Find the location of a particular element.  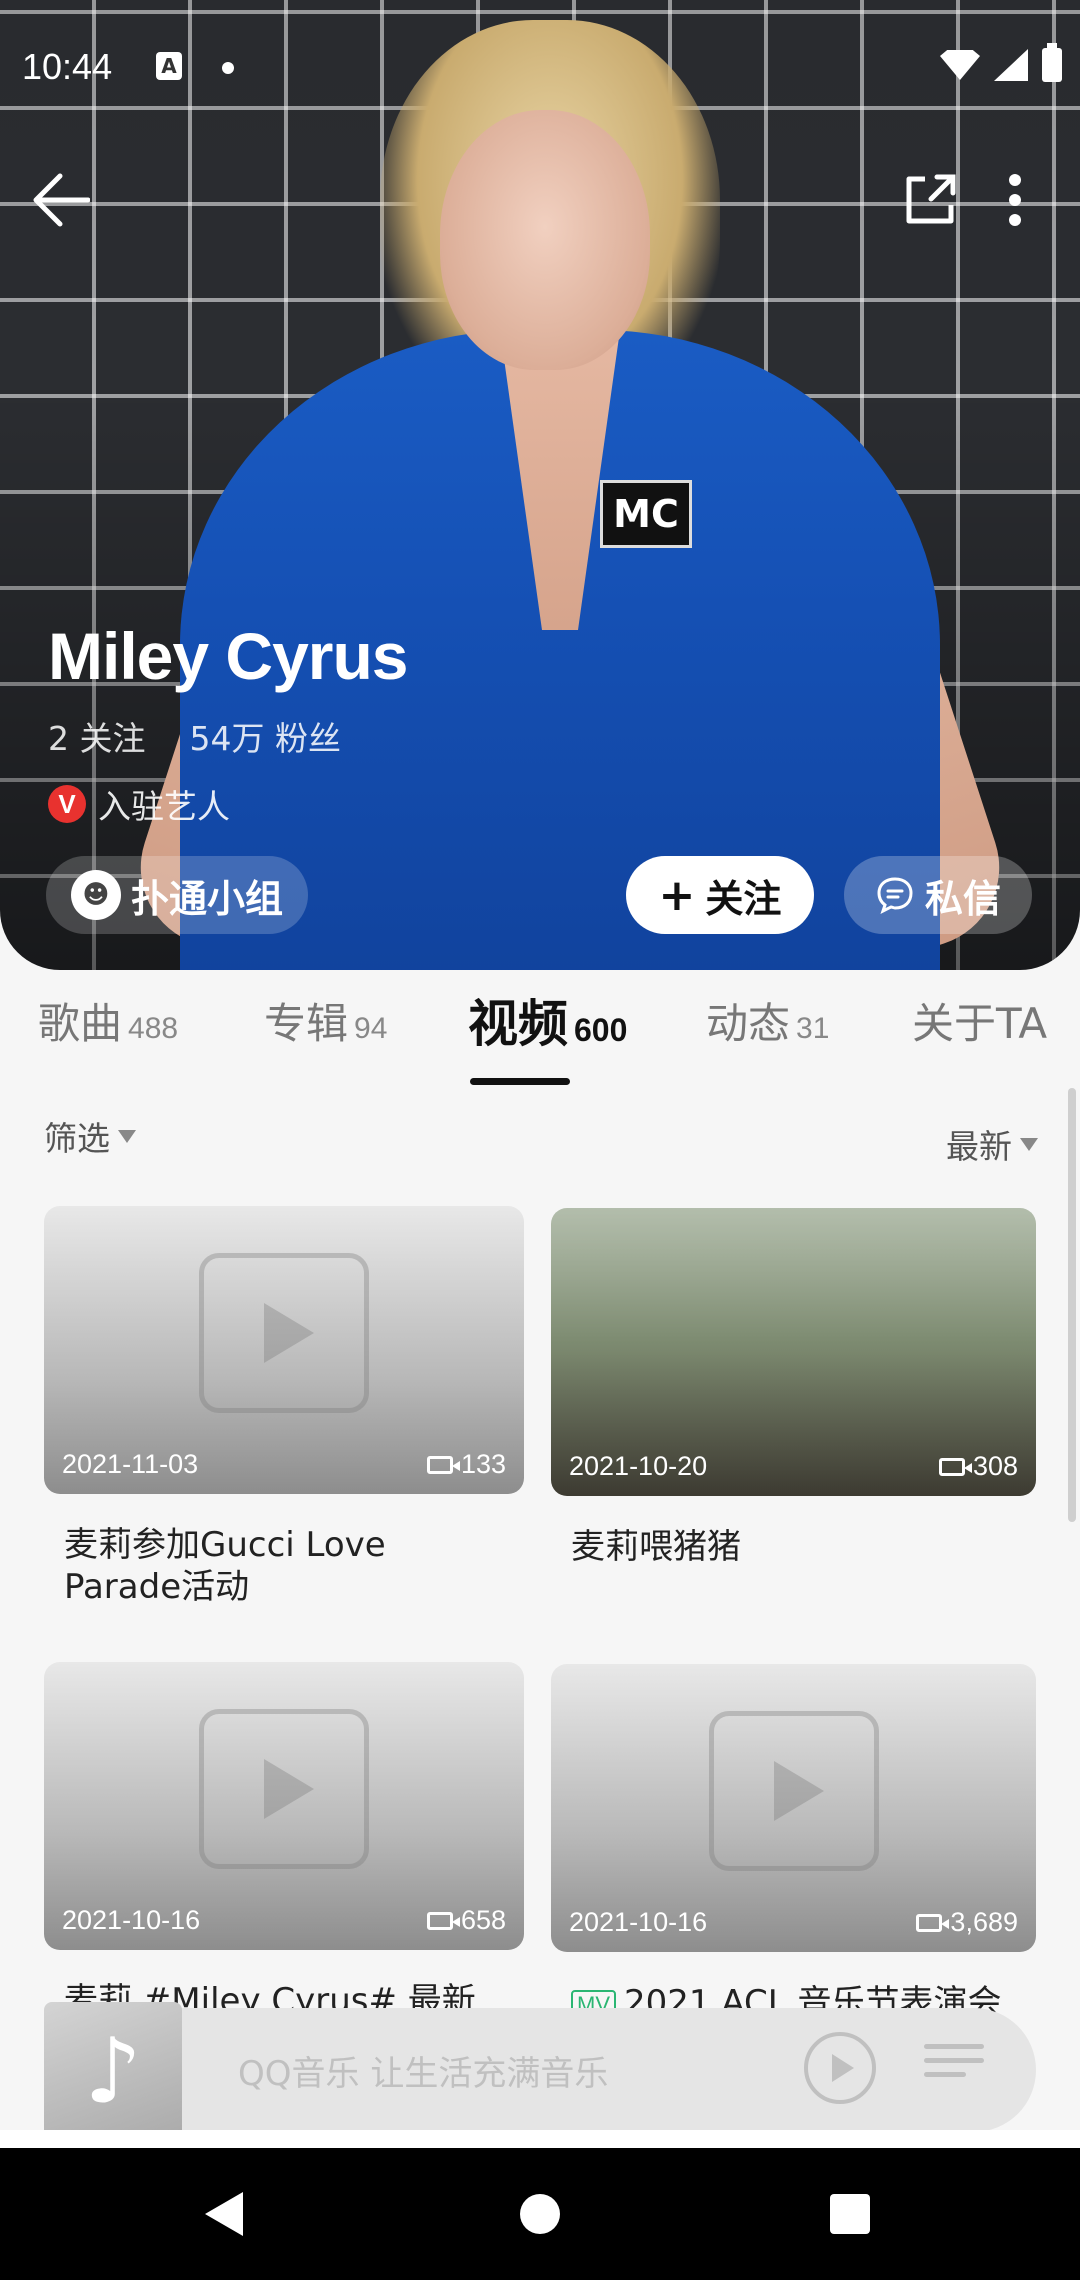

system-nav-bar is located at coordinates (540, 2214).